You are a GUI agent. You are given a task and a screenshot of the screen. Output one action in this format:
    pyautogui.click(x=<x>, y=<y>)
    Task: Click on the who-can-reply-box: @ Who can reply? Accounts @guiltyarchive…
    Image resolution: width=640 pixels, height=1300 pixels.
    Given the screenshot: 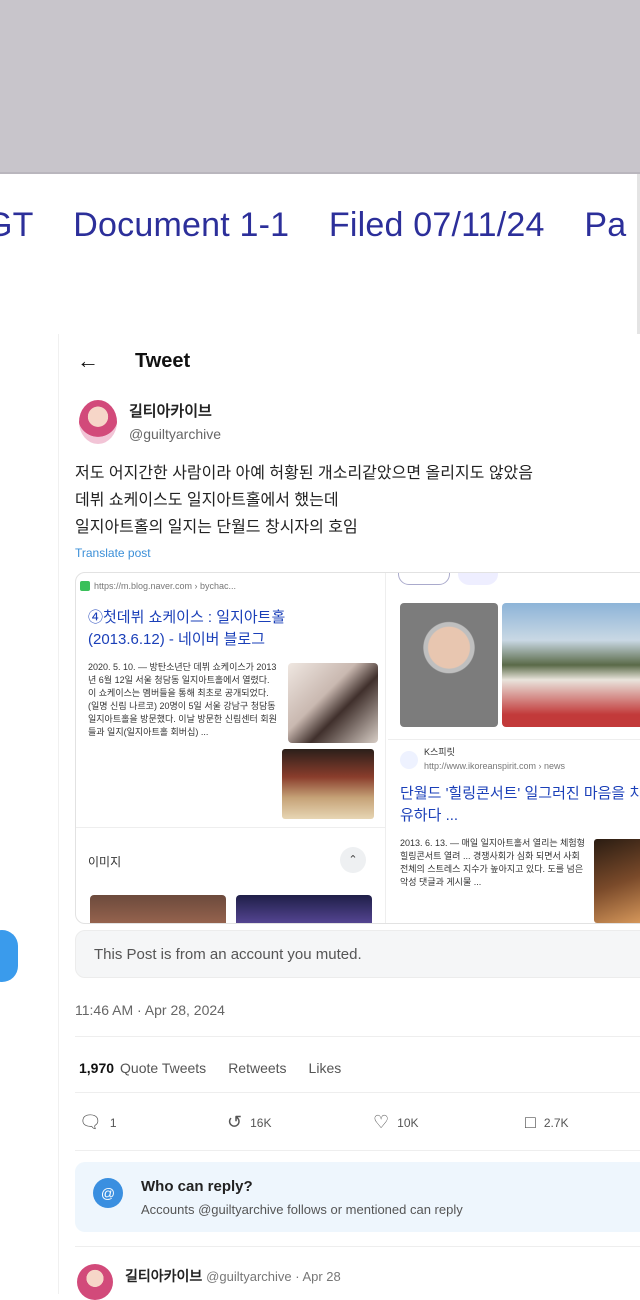 What is the action you would take?
    pyautogui.click(x=357, y=1197)
    